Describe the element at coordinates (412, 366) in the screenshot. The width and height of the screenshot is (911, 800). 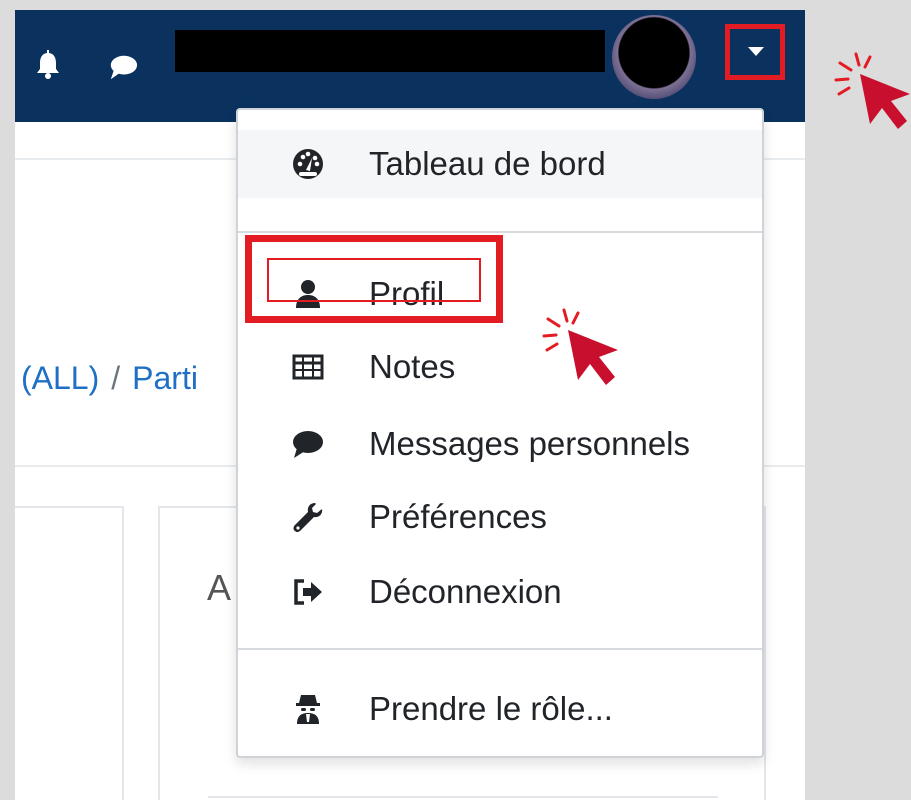
I see `menu-item-label: Notes` at that location.